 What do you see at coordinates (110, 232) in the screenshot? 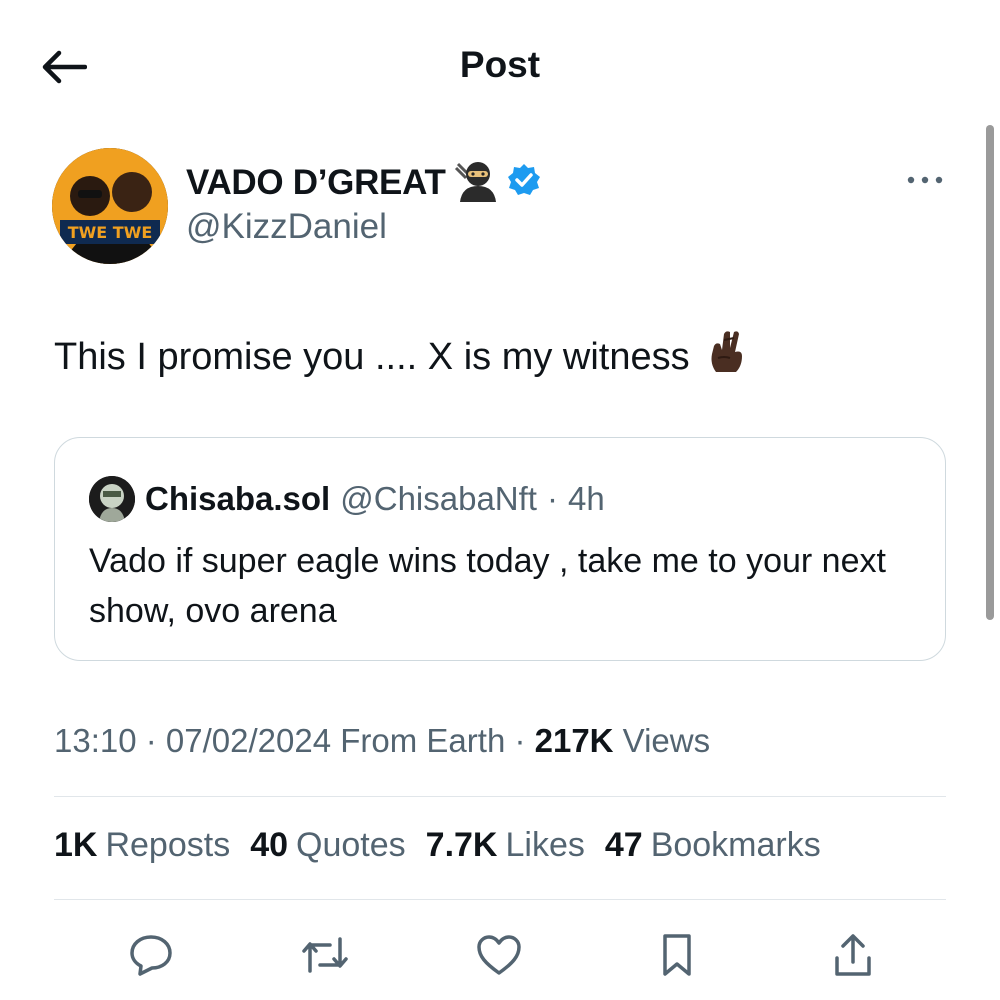
I see `avatar-text: TWE TWE` at bounding box center [110, 232].